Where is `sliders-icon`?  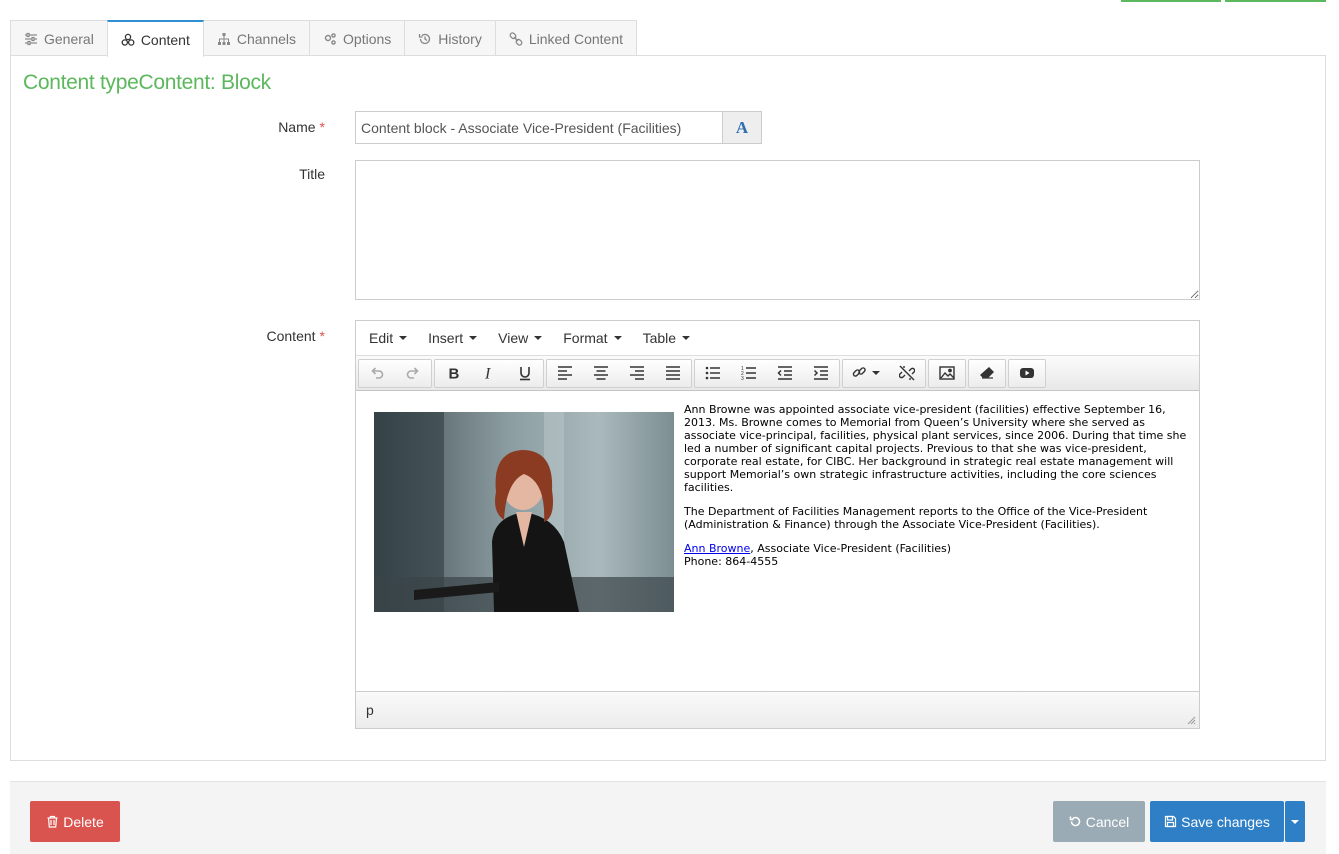 sliders-icon is located at coordinates (31, 39).